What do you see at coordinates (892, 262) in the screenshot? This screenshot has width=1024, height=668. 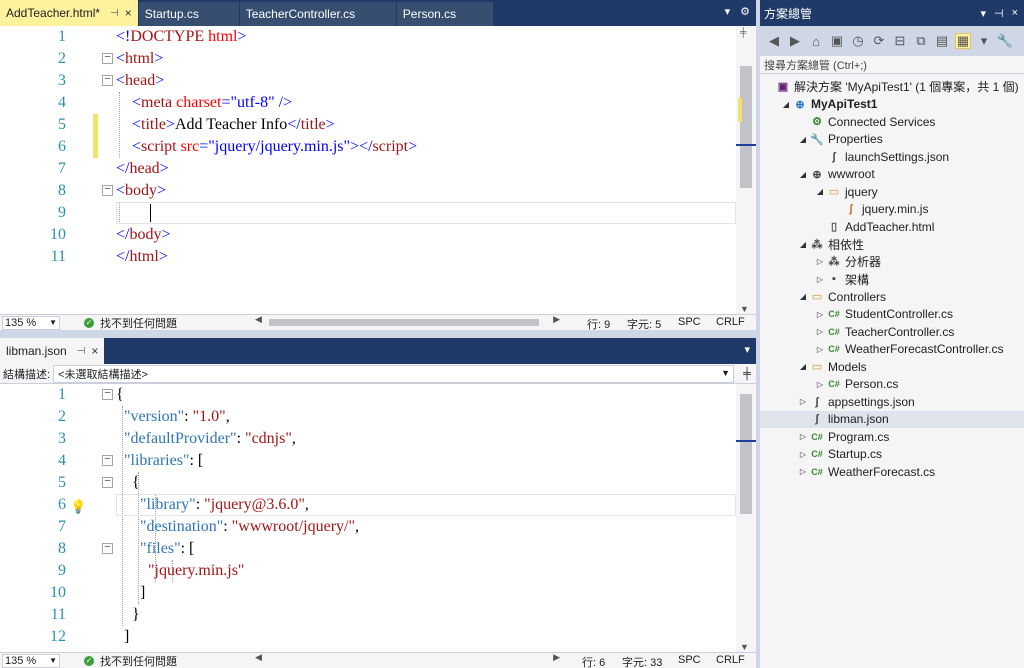 I see `tree-item: ▷ ⁂ 分析器` at bounding box center [892, 262].